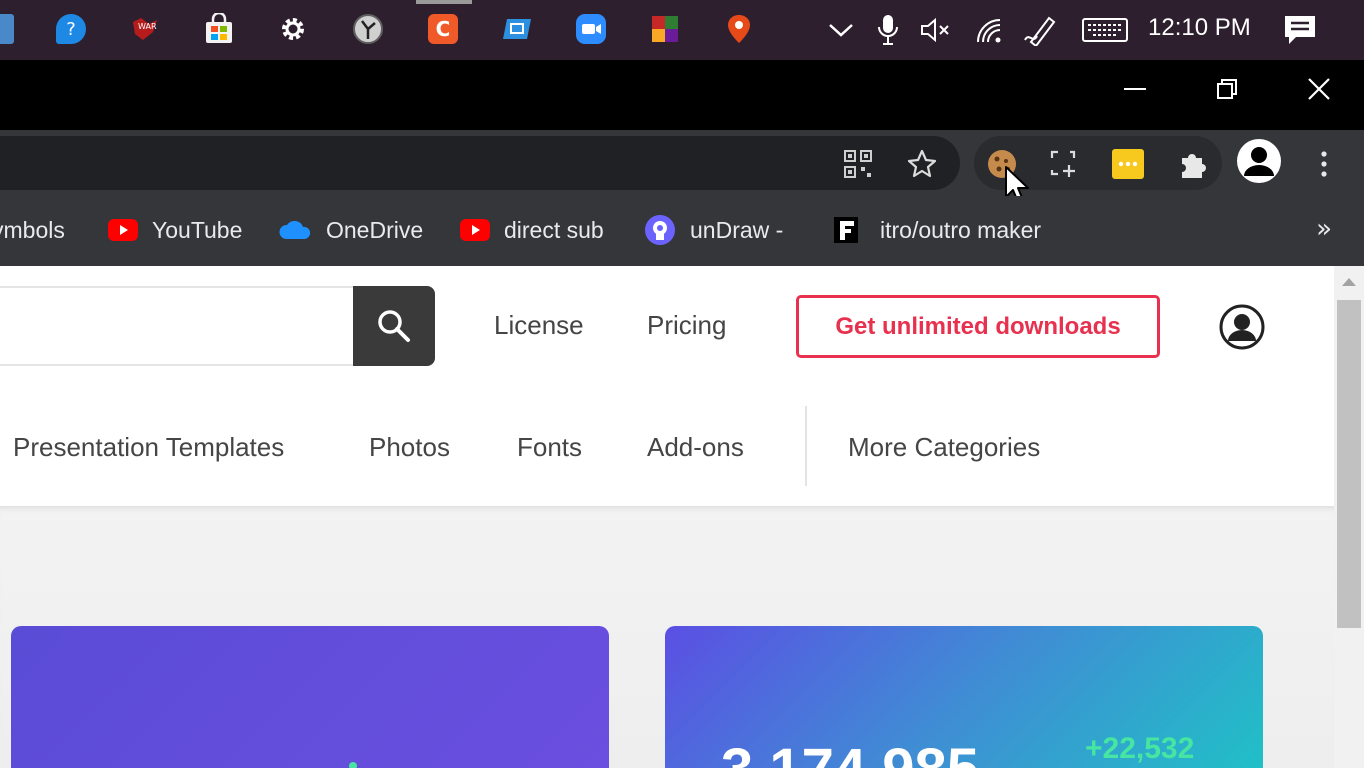 The image size is (1364, 768). What do you see at coordinates (888, 30) in the screenshot?
I see `microphone-icon` at bounding box center [888, 30].